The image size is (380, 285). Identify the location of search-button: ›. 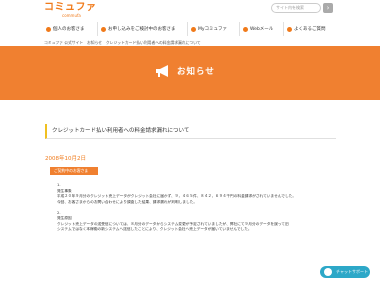
(328, 8).